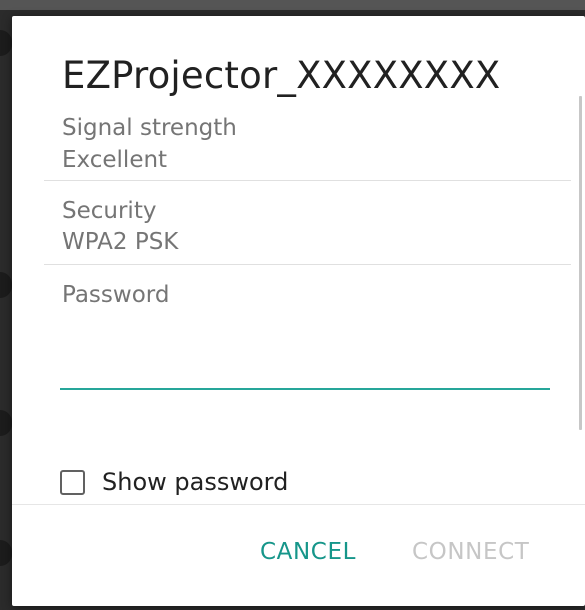 The height and width of the screenshot is (610, 585). I want to click on scrollbar-thumb, so click(580, 263).